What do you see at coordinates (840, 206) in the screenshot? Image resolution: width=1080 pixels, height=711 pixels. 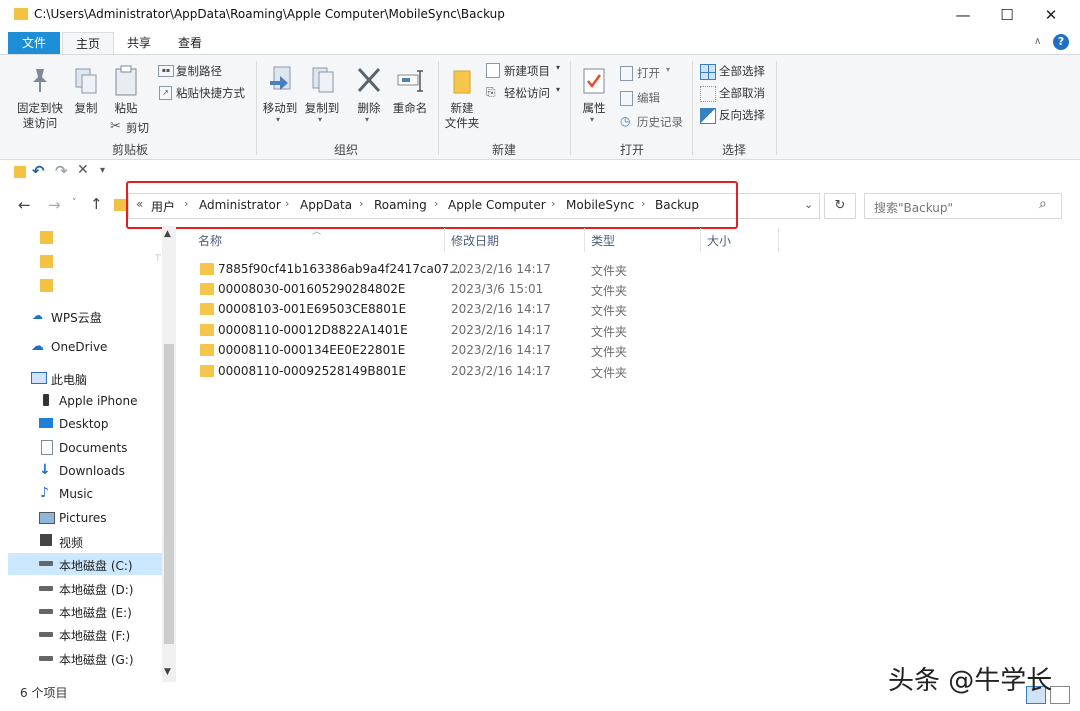 I see `refresh-icon: ↻` at bounding box center [840, 206].